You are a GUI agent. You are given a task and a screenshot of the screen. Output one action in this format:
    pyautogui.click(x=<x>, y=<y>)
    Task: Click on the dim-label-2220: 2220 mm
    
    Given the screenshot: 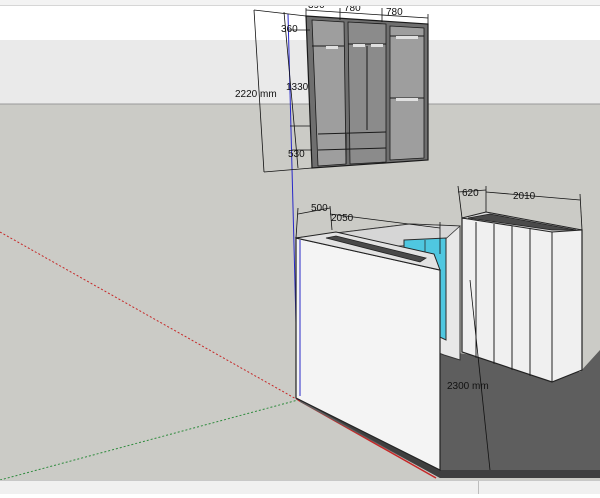 What is the action you would take?
    pyautogui.click(x=256, y=94)
    